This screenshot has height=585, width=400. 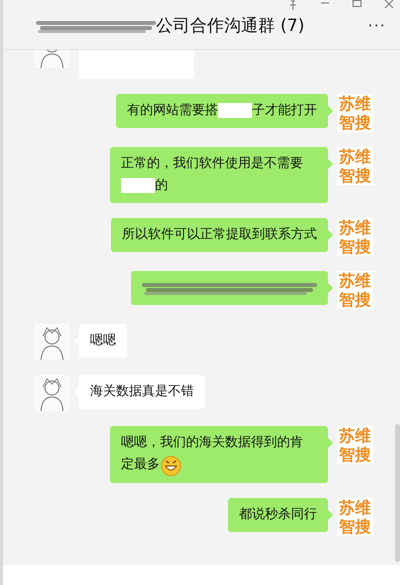 I want to click on message-text: 定最多, so click(x=140, y=465).